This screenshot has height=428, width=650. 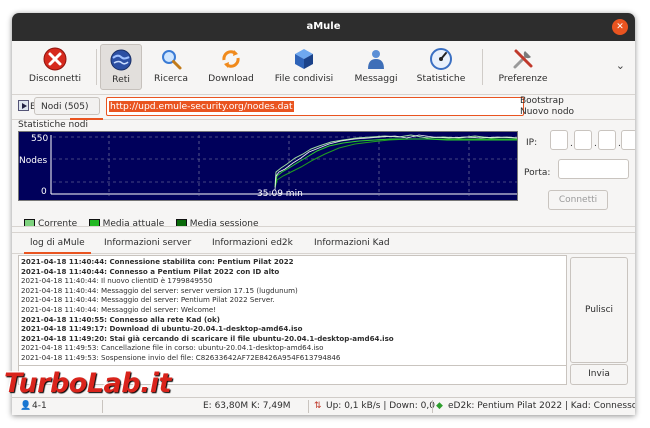 What do you see at coordinates (547, 112) in the screenshot?
I see `bootstrap-title-line2: Nuovo nodo` at bounding box center [547, 112].